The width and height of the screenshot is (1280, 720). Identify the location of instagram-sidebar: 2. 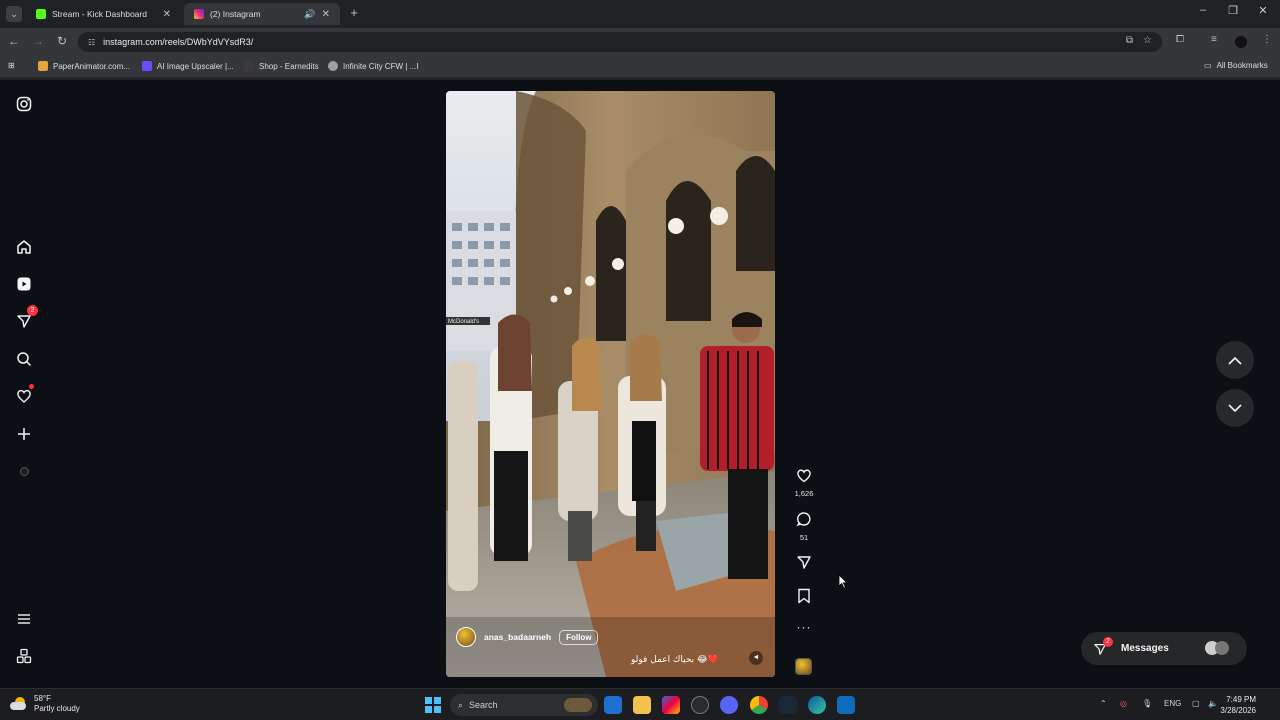
(24, 384).